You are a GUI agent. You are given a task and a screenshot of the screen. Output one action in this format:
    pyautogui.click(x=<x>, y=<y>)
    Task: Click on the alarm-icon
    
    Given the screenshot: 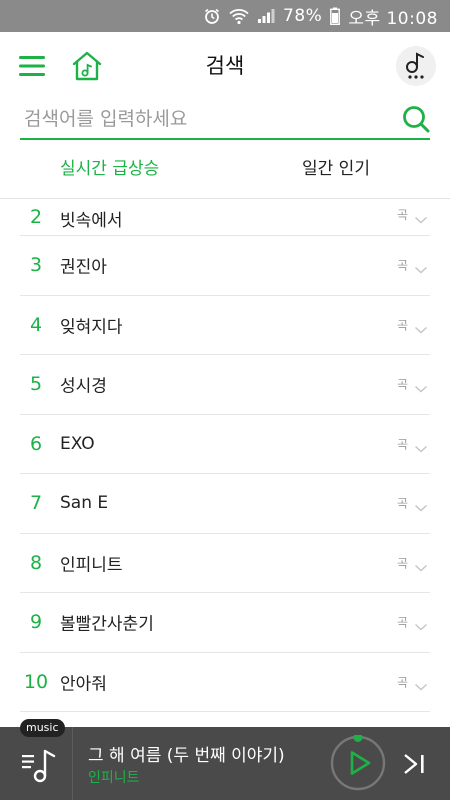 What is the action you would take?
    pyautogui.click(x=212, y=16)
    